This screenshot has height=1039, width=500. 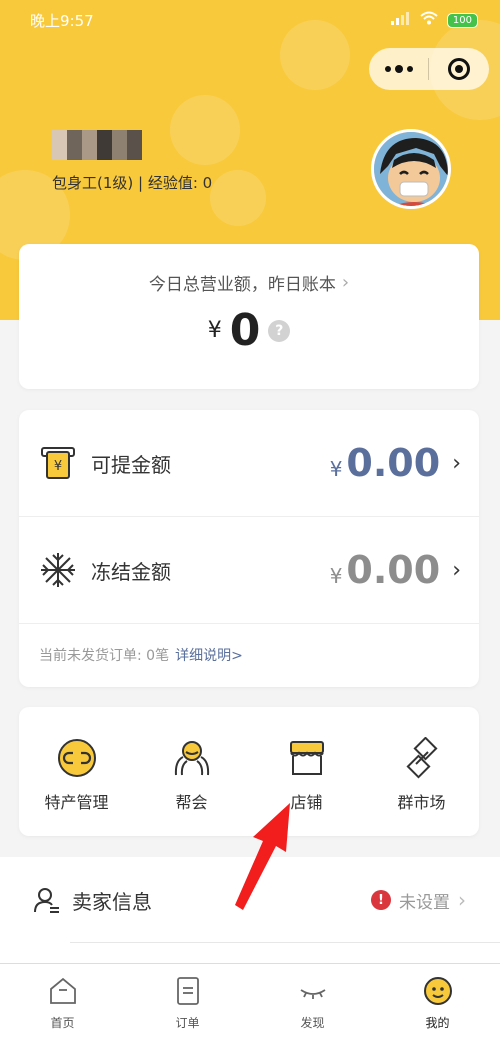 I want to click on battery-icon: 100, so click(x=462, y=20).